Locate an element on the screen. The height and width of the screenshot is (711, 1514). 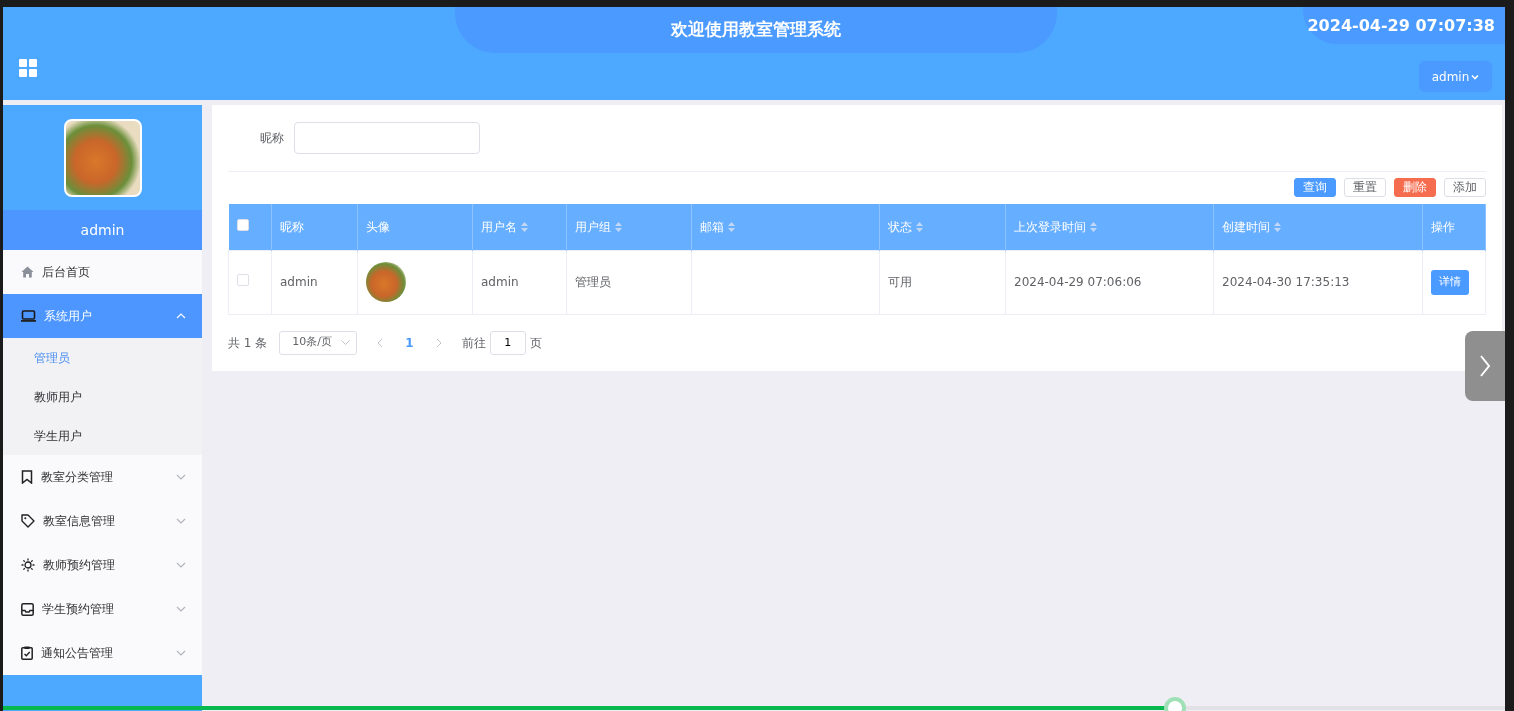
inbox-icon is located at coordinates (27, 609).